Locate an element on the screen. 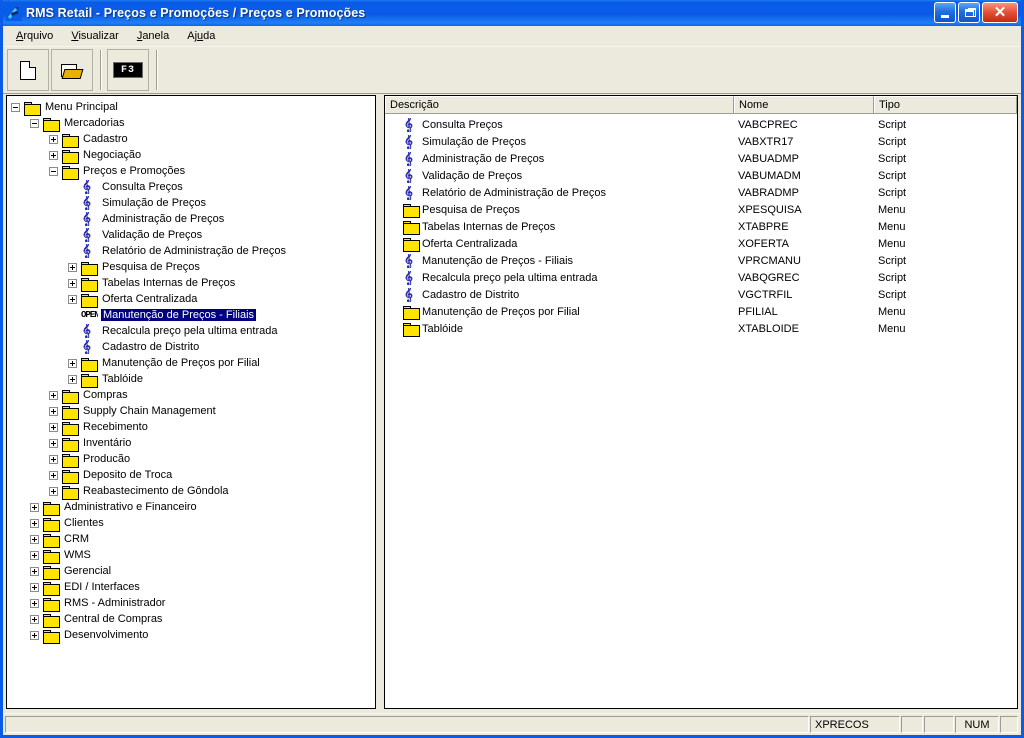 This screenshot has width=1024, height=738. tree-node: Relatório de Administração de Preços is located at coordinates (191, 251).